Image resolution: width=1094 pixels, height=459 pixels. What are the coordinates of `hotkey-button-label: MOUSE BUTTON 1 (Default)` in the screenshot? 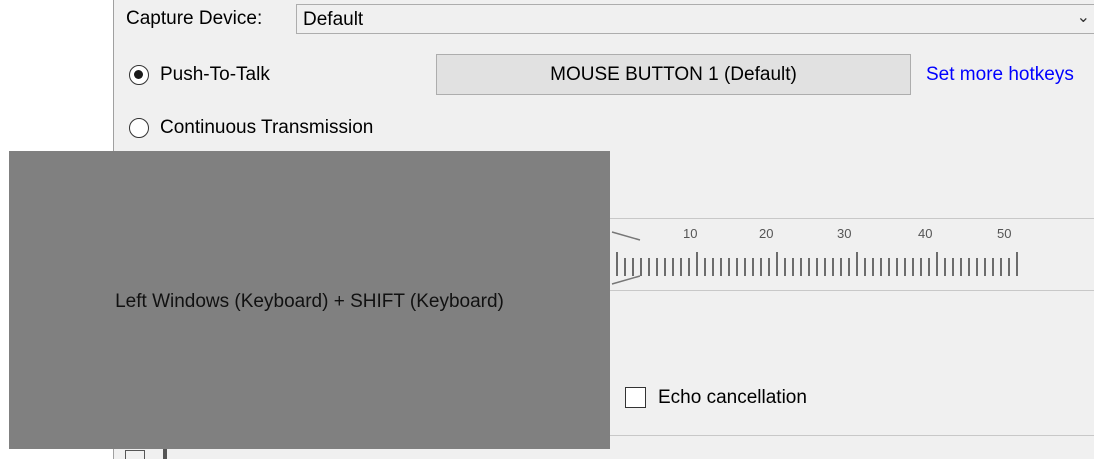 It's located at (673, 74).